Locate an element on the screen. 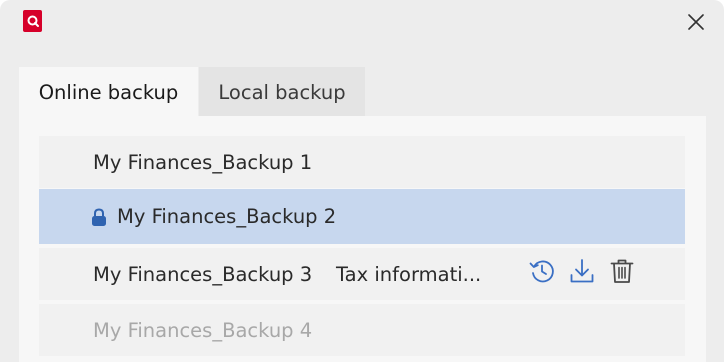  backup-name: My Finances_Backup 4 is located at coordinates (203, 330).